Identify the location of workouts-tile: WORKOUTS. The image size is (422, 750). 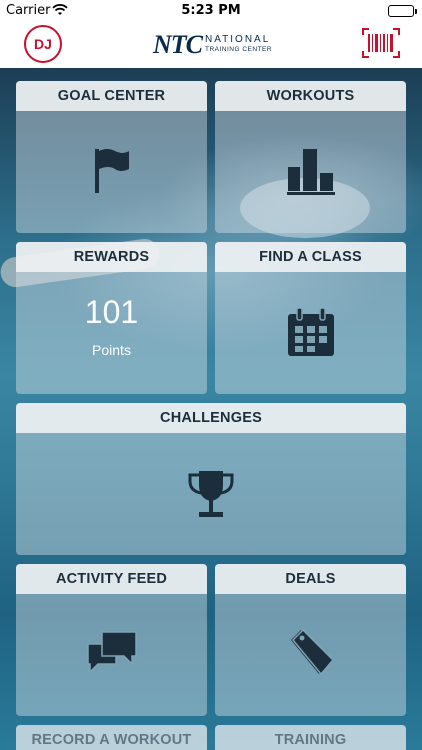
(310, 157).